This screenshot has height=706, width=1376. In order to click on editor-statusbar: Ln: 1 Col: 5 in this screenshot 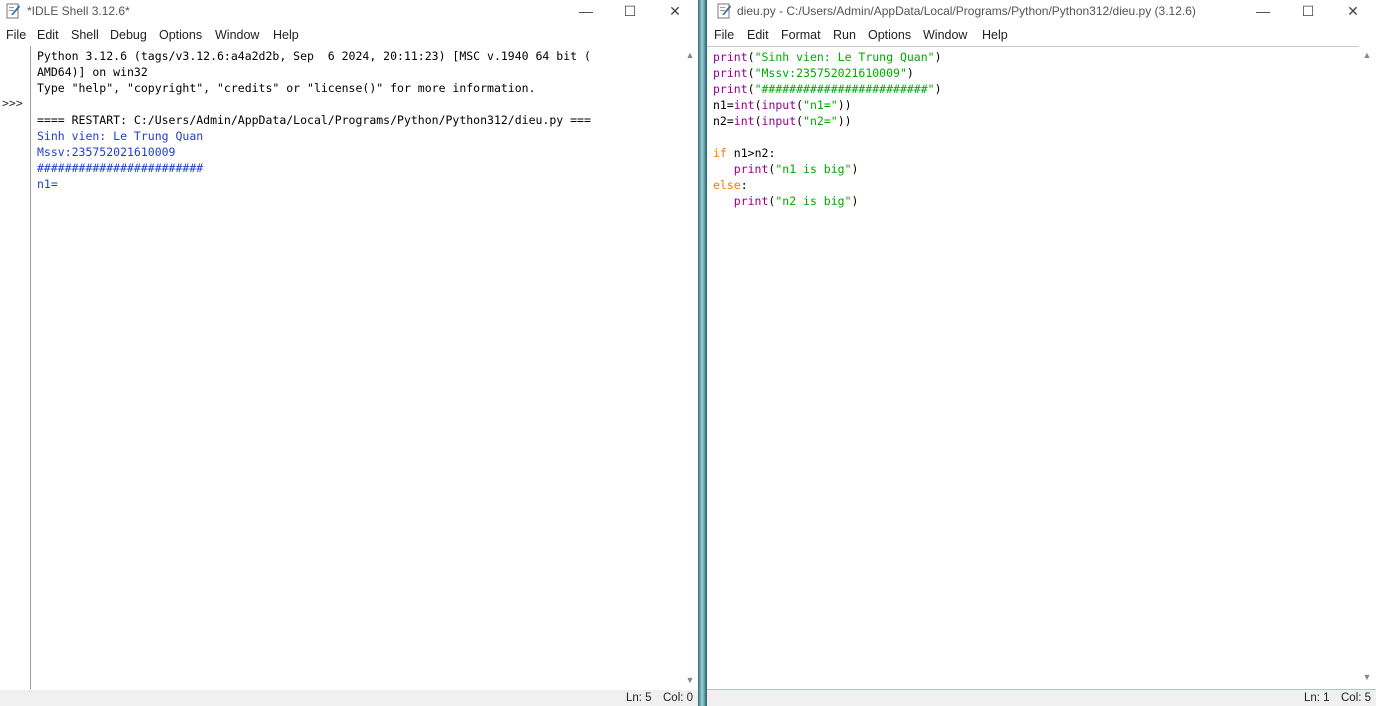, I will do `click(1041, 698)`.